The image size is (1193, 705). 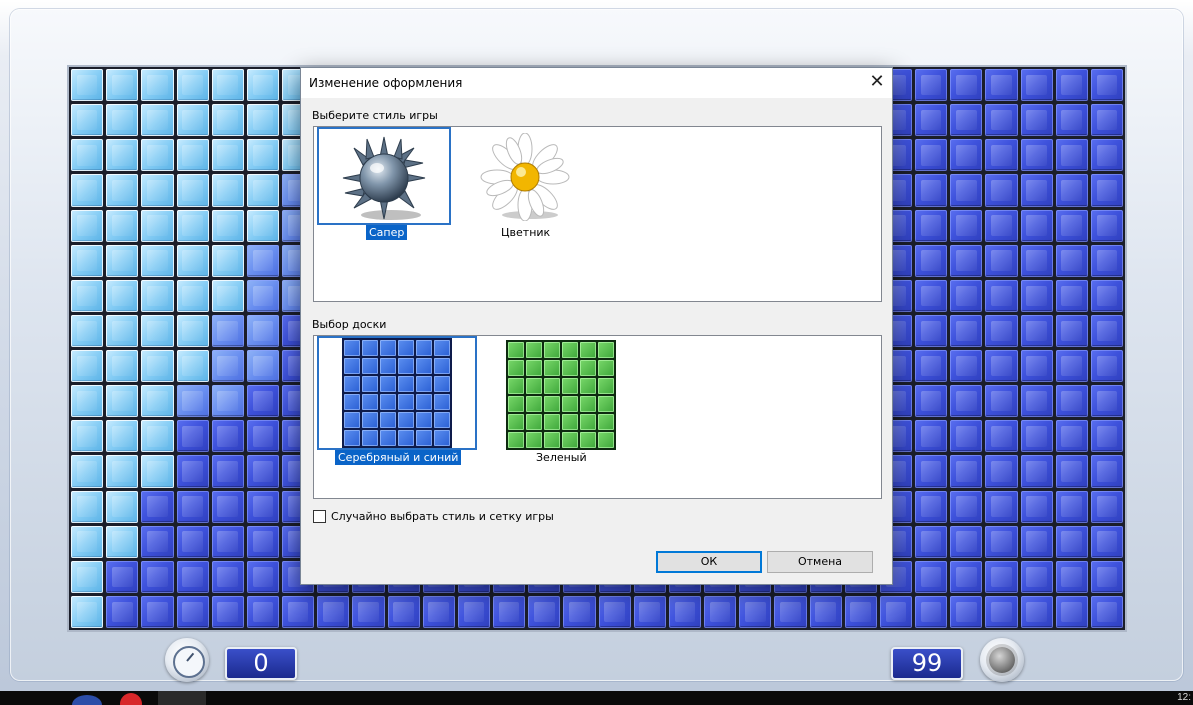 I want to click on random-style-checkbox-row: Случайно выбрать стиль и сетку игры, so click(x=433, y=516).